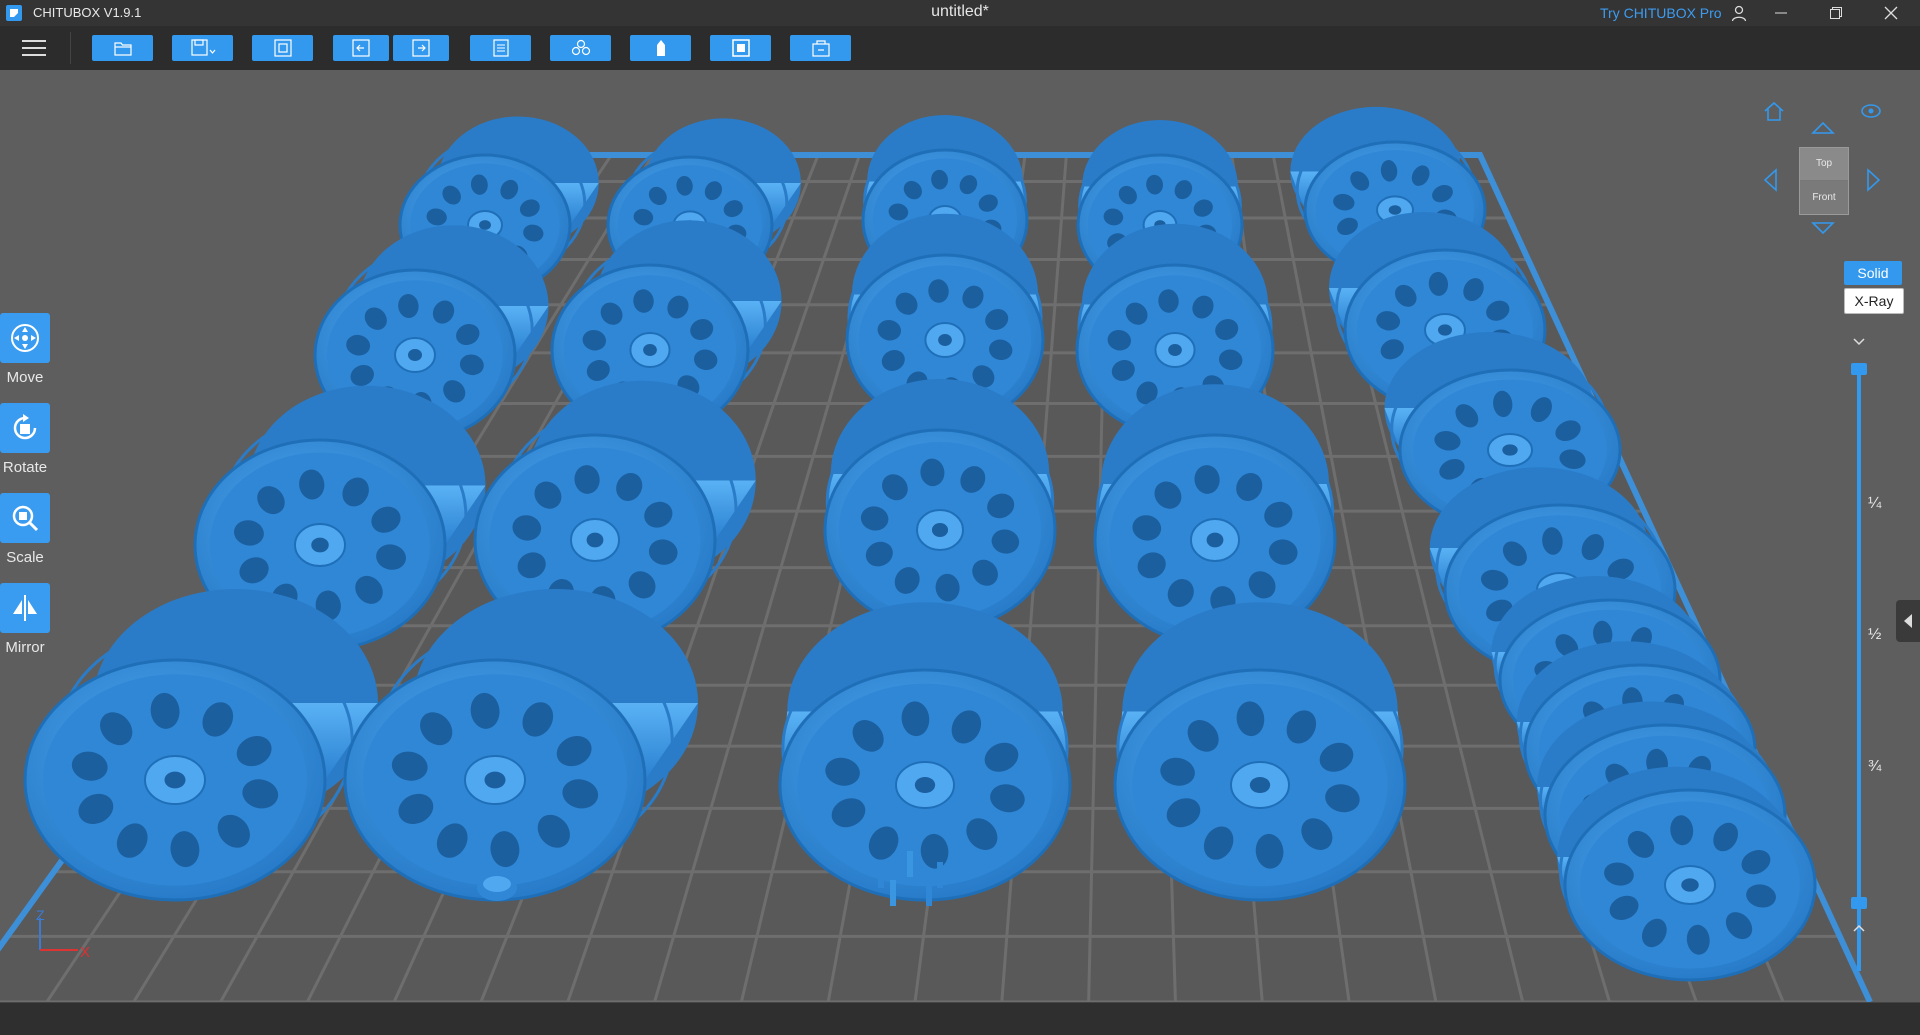 This screenshot has width=1920, height=1035. Describe the element at coordinates (1739, 13) in the screenshot. I see `user-account-icon` at that location.